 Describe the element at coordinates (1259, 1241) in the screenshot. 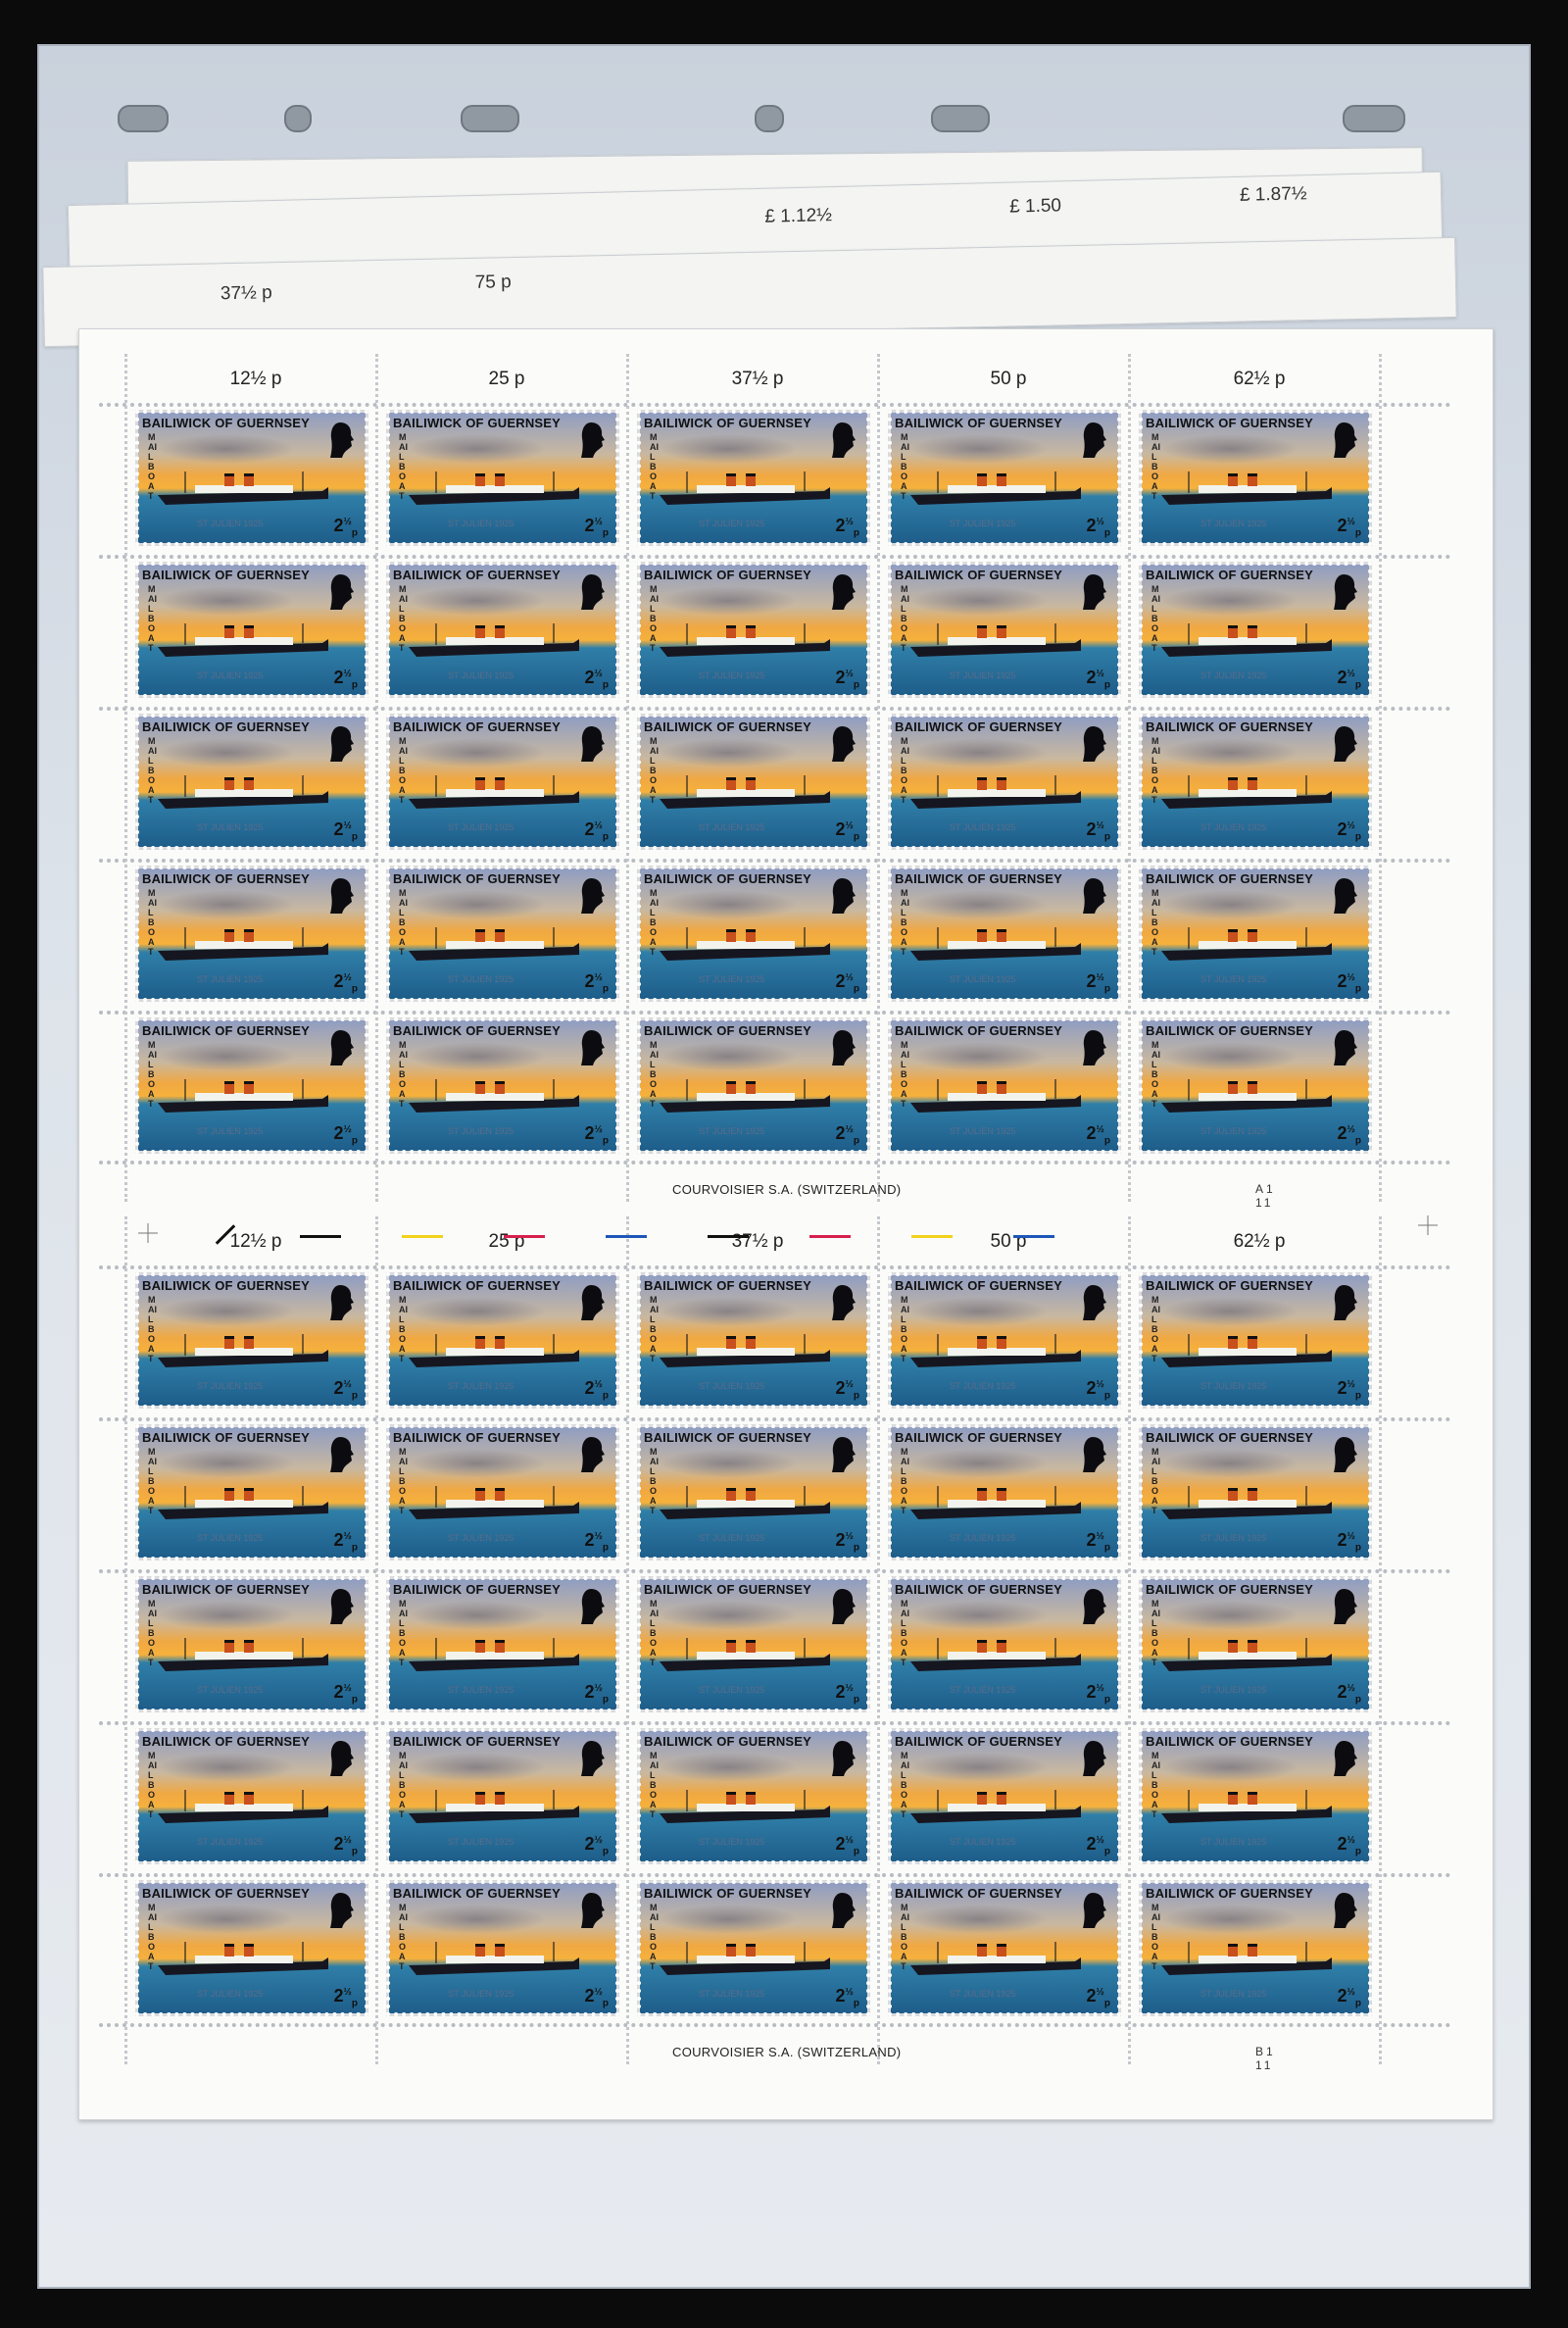

I see `column-value-label: 62½ p` at that location.